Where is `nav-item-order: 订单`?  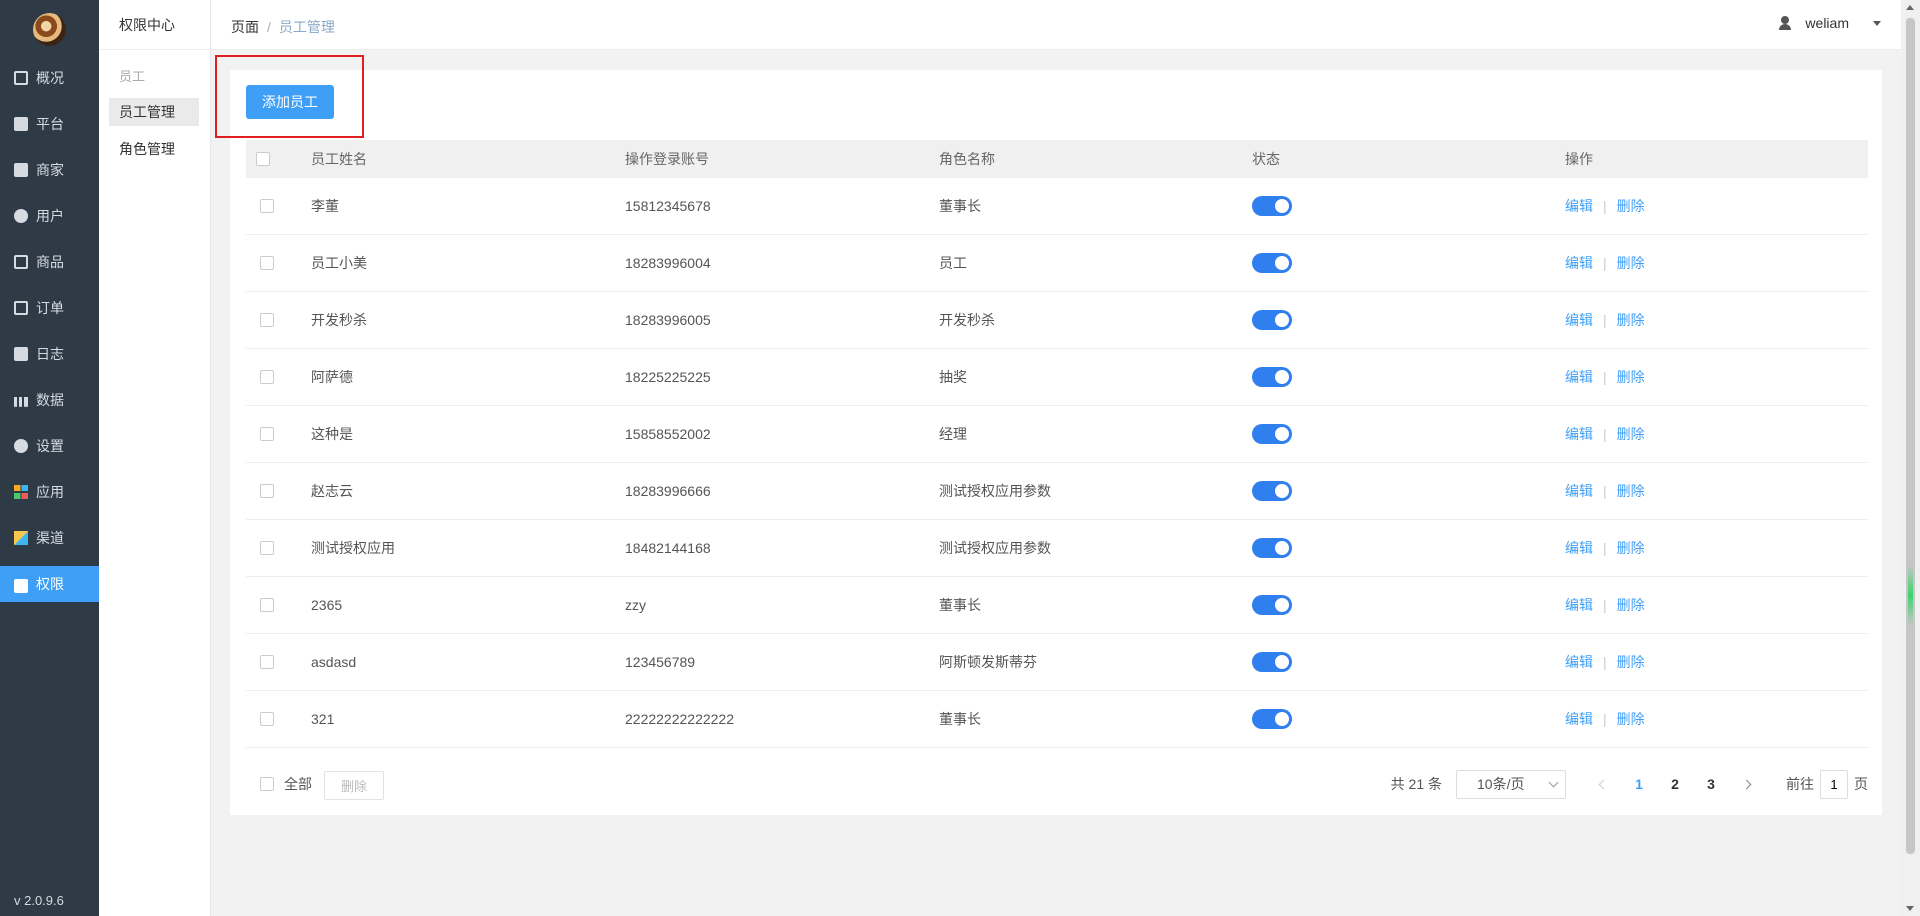 nav-item-order: 订单 is located at coordinates (49, 308).